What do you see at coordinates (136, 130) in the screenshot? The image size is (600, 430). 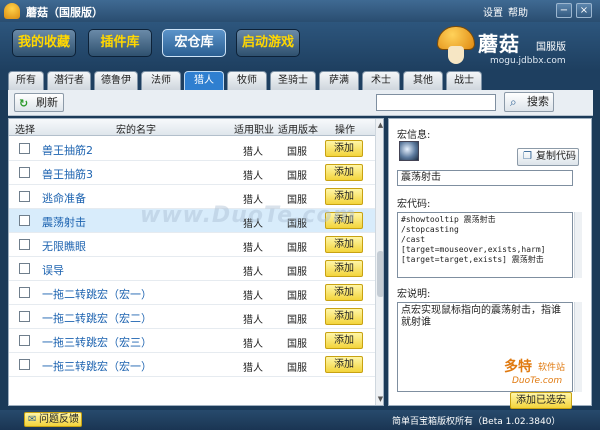 I see `column-header-name: 宏的名字` at bounding box center [136, 130].